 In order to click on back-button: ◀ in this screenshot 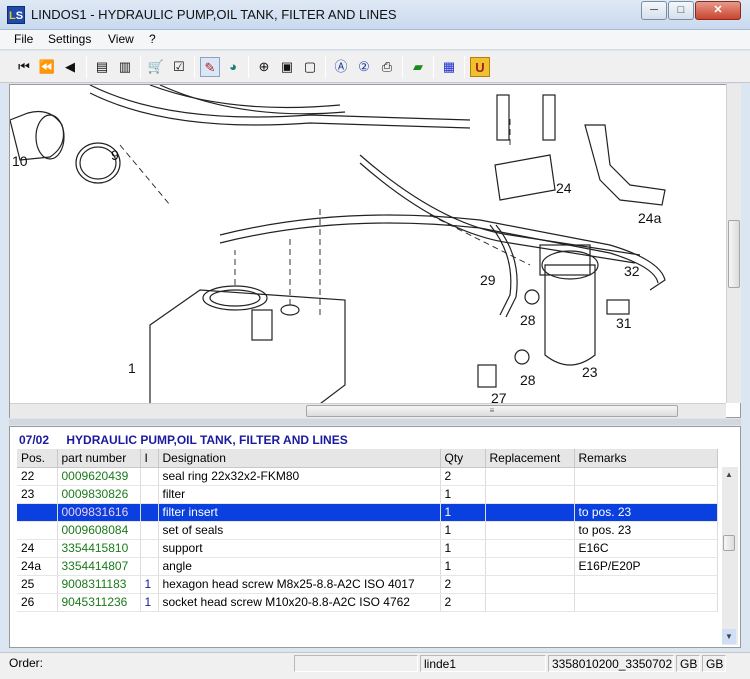, I will do `click(70, 67)`.